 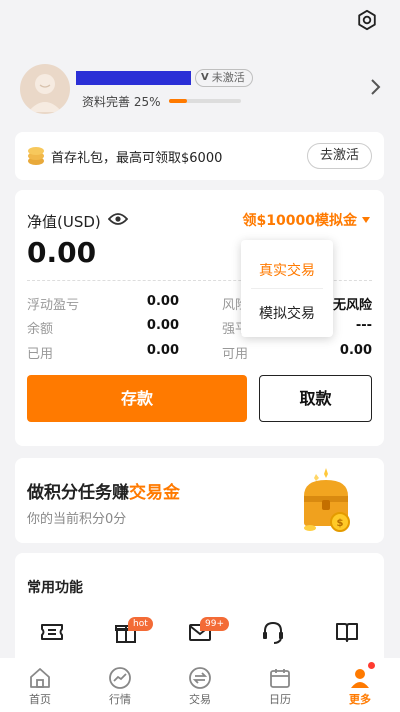 I want to click on floating-pnl-label: 浮动盈亏, so click(x=53, y=305).